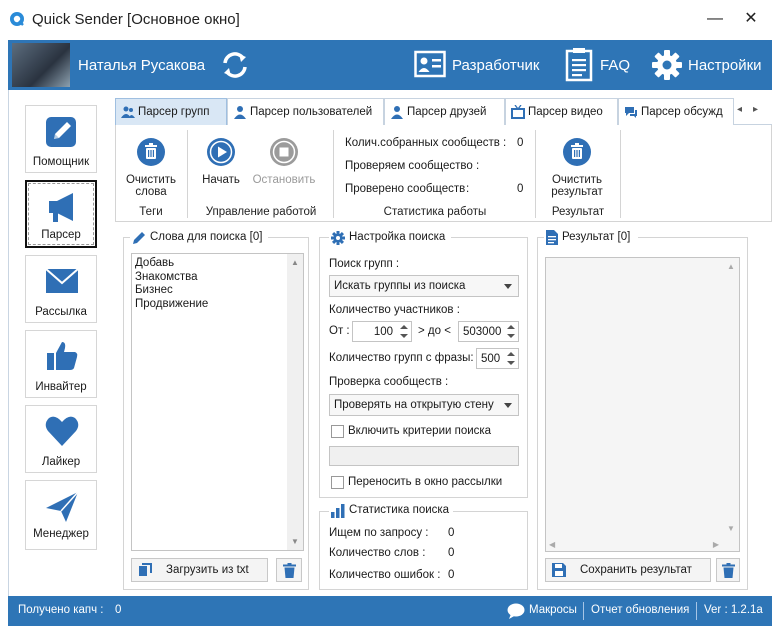 Image resolution: width=780 pixels, height=634 pixels. Describe the element at coordinates (151, 167) in the screenshot. I see `clear-words-button: Очистить слова` at that location.